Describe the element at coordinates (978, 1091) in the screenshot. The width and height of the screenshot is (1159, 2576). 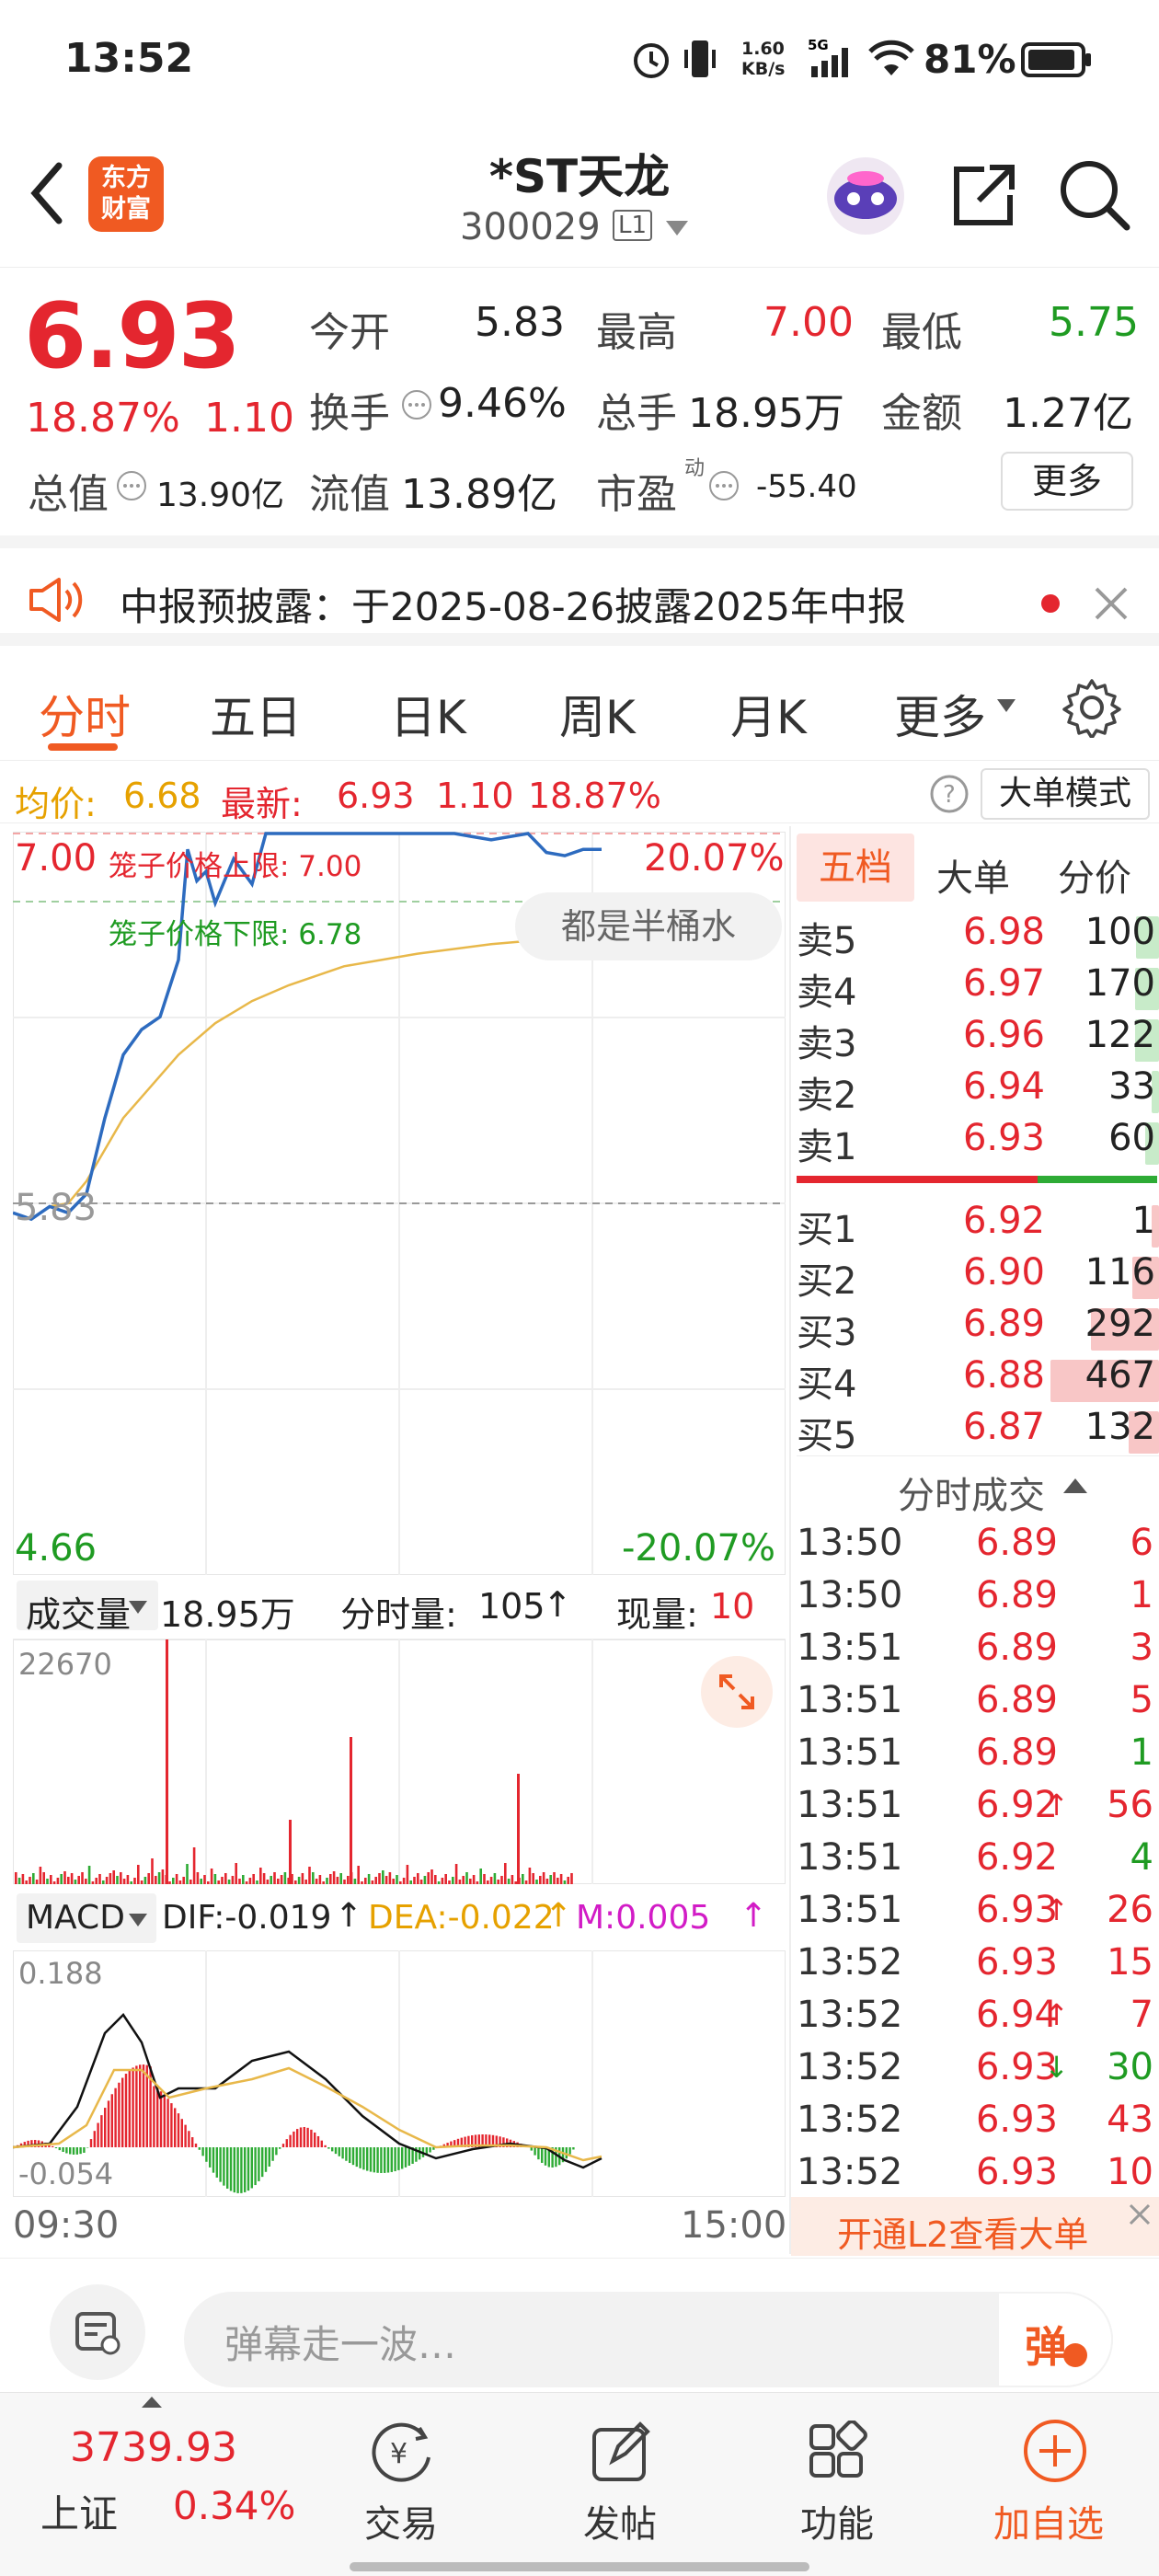
I see `ask-row: 卖2 6.94 33` at that location.